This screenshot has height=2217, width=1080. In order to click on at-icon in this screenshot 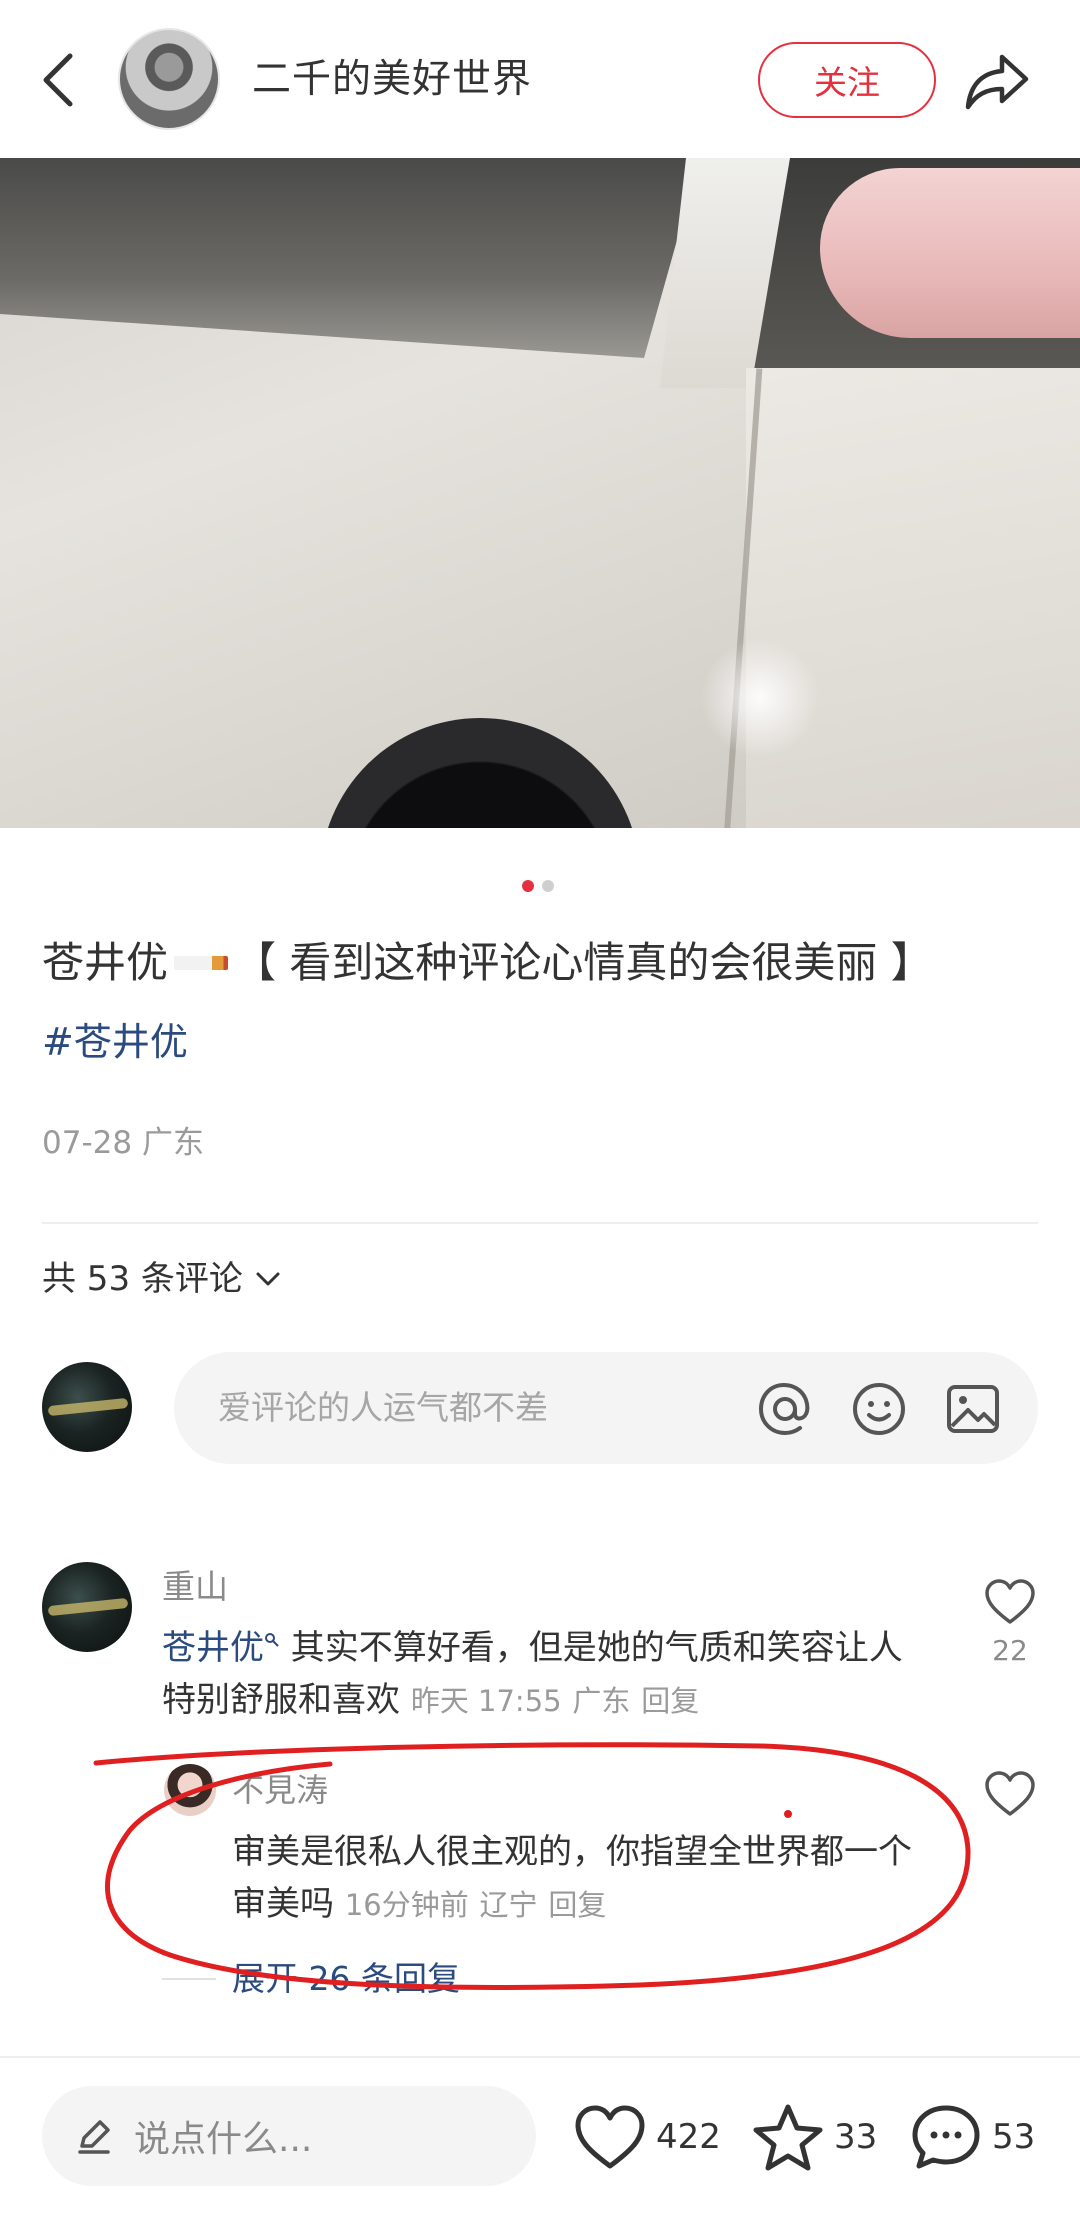, I will do `click(784, 1409)`.